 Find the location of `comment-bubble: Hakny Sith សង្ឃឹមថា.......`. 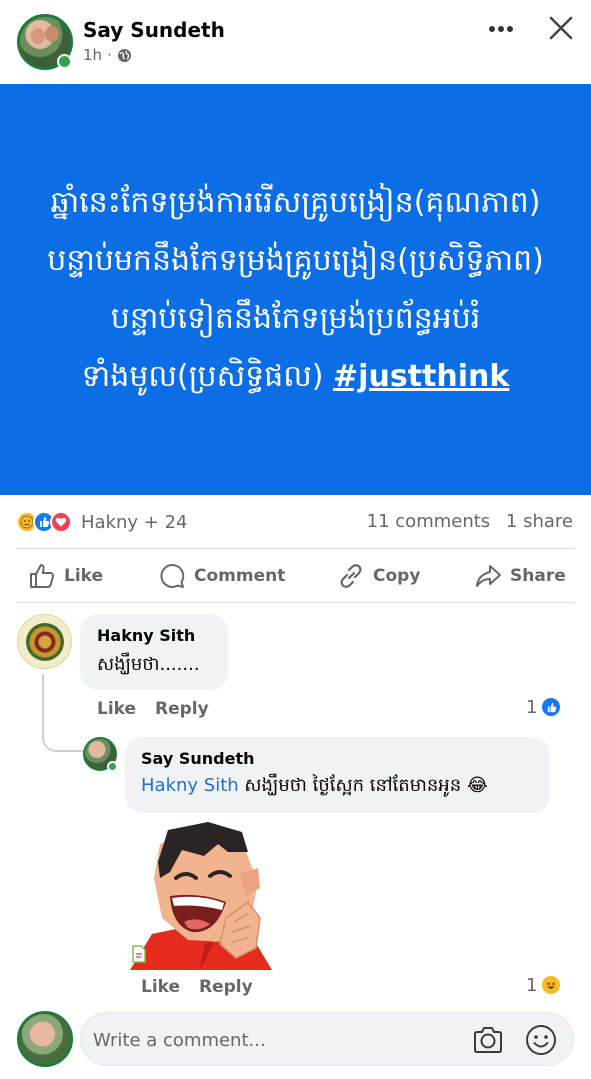

comment-bubble: Hakny Sith សង្ឃឹមថា....... is located at coordinates (154, 652).